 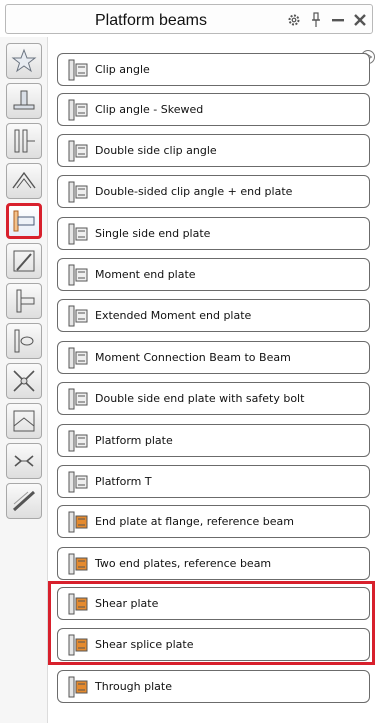 What do you see at coordinates (153, 233) in the screenshot?
I see `connection-item-label: Single side end plate` at bounding box center [153, 233].